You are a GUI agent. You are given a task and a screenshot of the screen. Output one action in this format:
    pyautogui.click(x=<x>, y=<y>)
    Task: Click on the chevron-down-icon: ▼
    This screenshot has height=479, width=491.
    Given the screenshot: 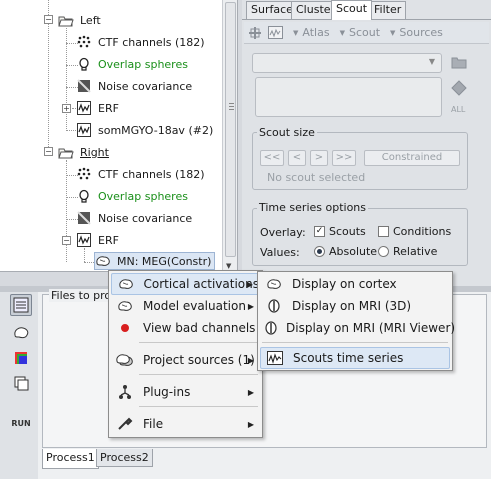 What is the action you would take?
    pyautogui.click(x=431, y=61)
    